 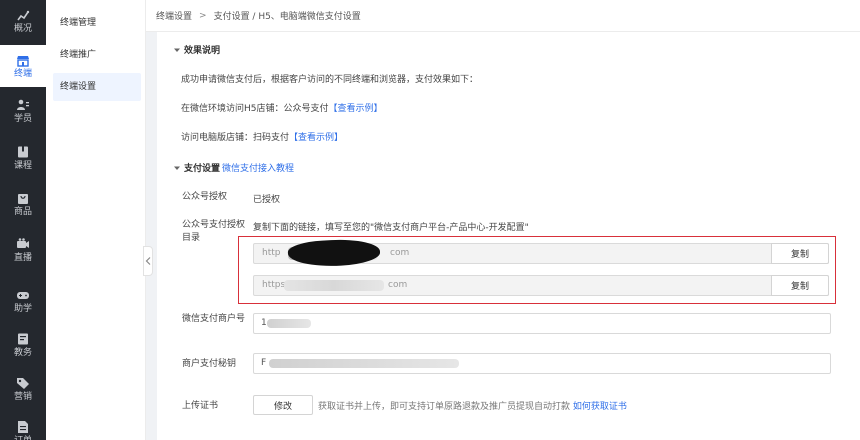 I want to click on effect-line-pc-text: 访问电脑版店铺：扫码支付, so click(x=235, y=138).